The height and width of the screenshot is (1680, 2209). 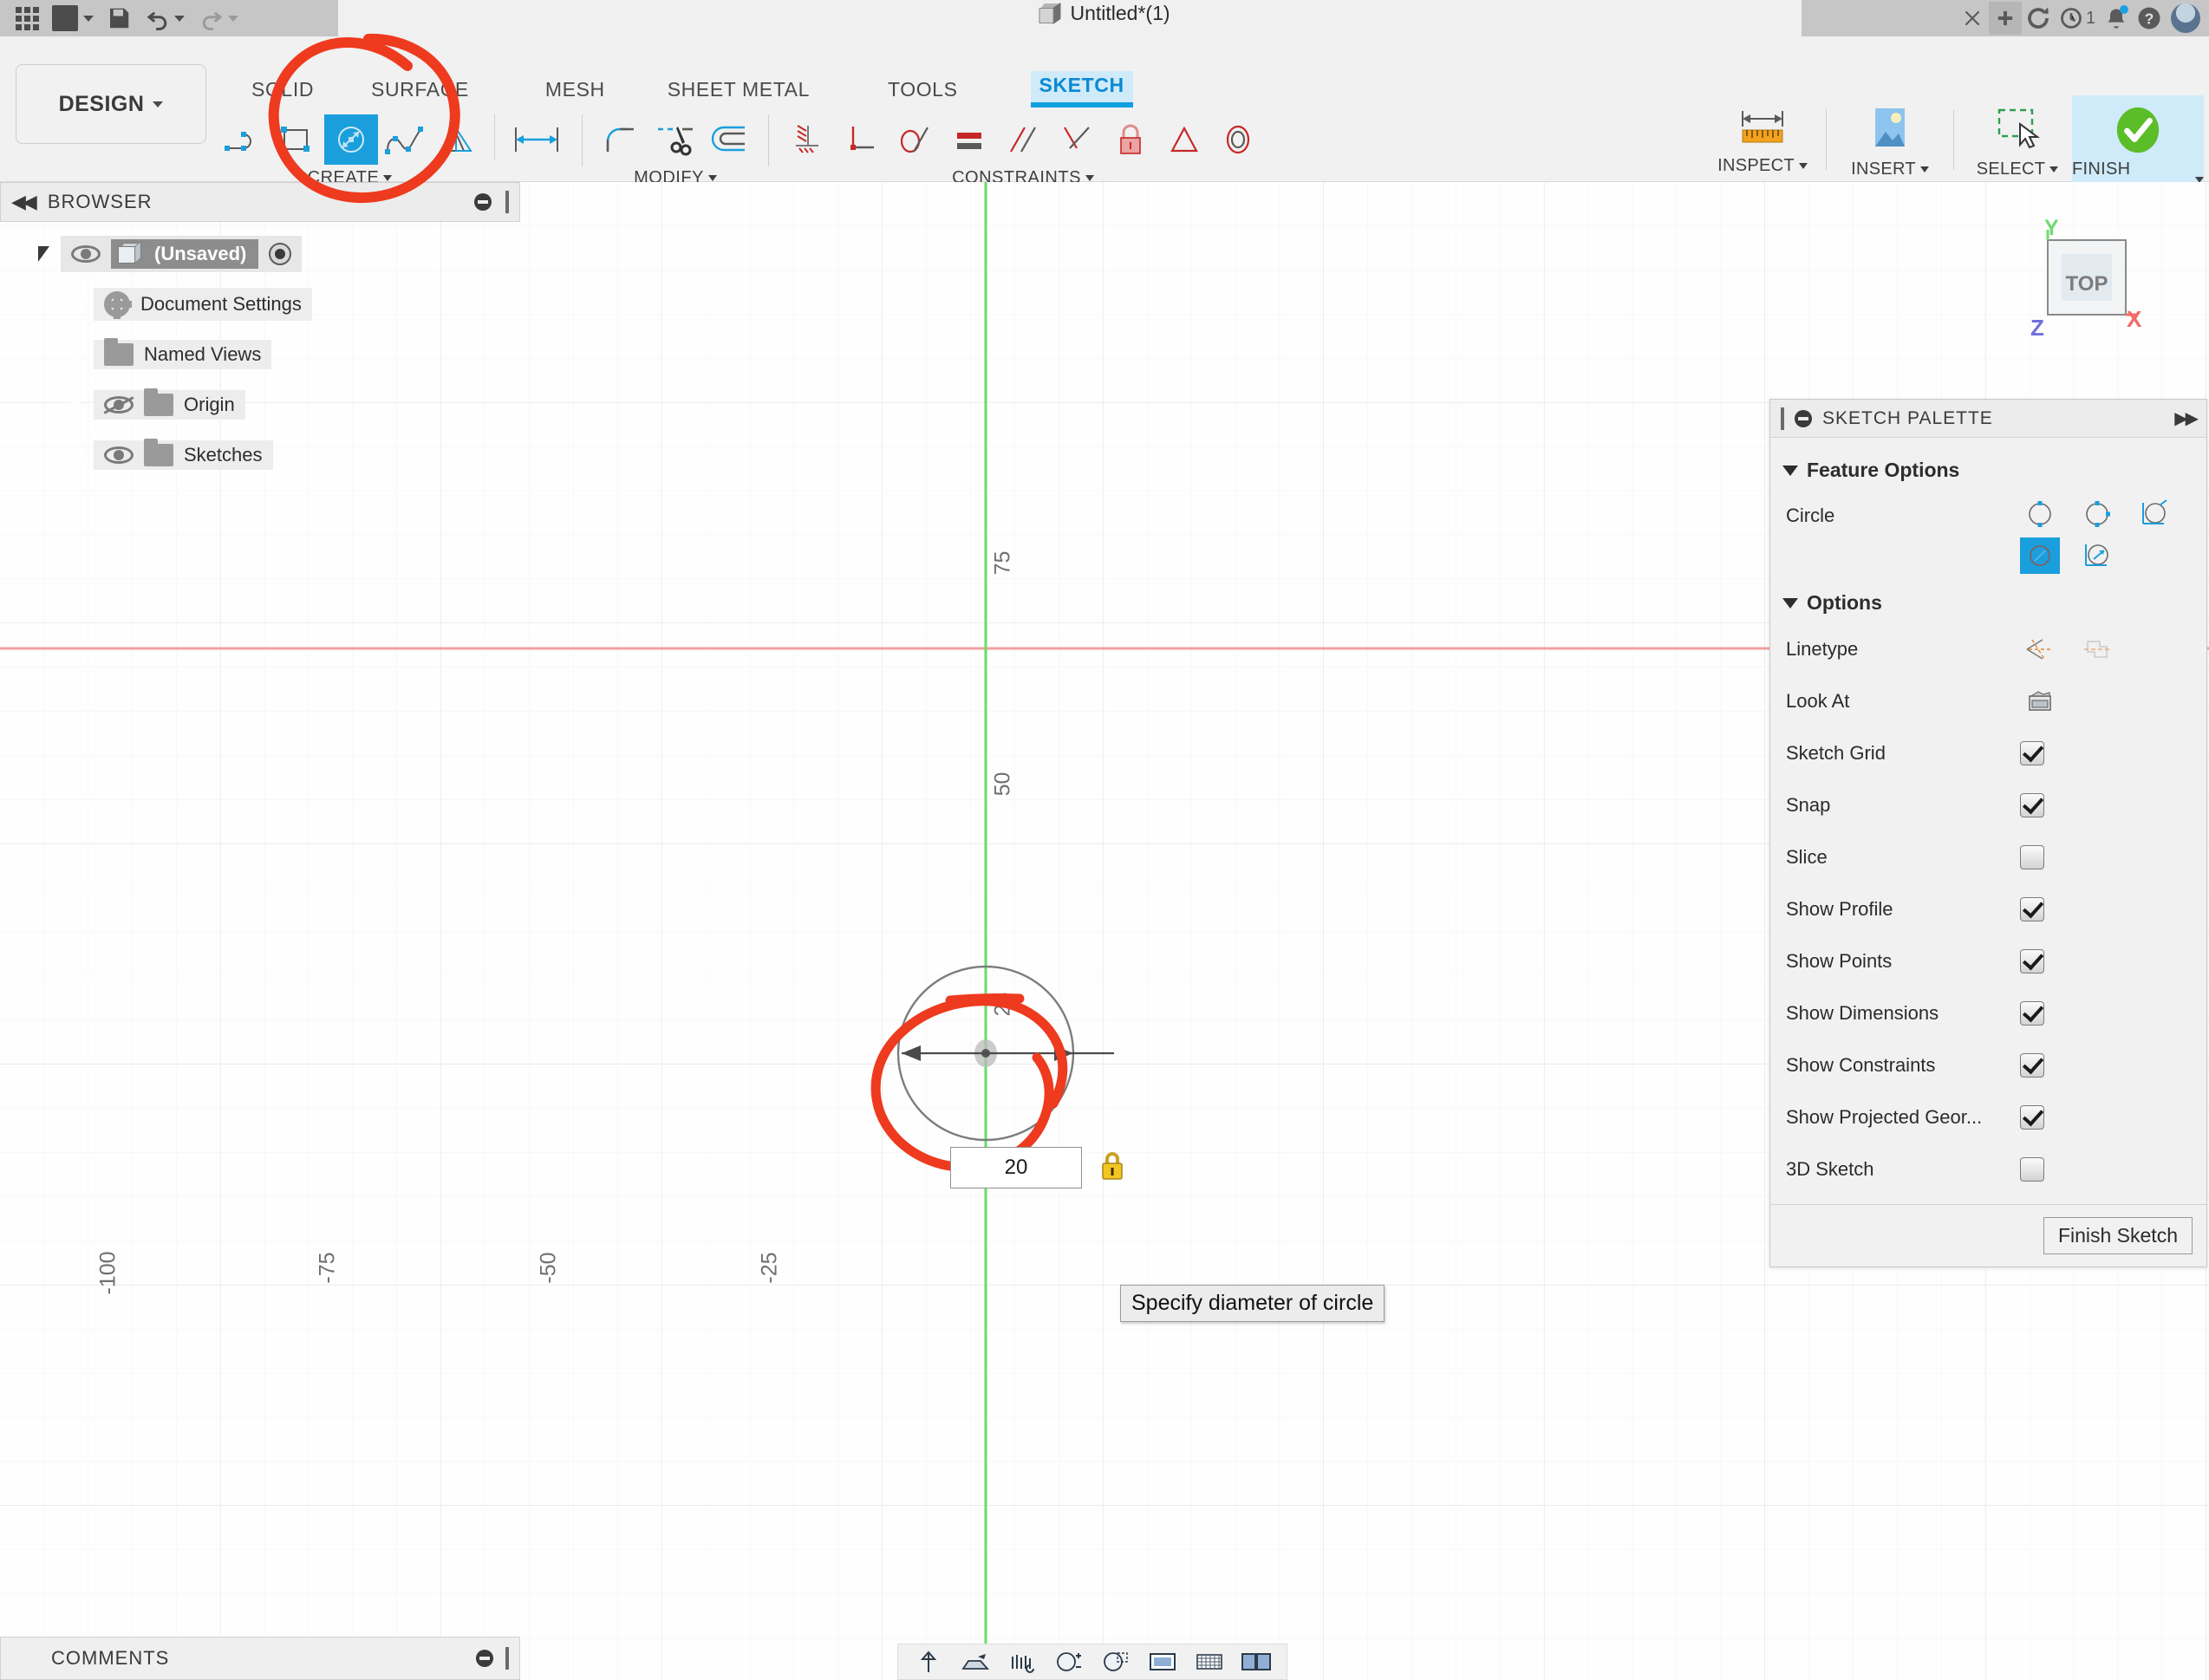 I want to click on view-cube: TOP Y X Z, so click(x=2090, y=281).